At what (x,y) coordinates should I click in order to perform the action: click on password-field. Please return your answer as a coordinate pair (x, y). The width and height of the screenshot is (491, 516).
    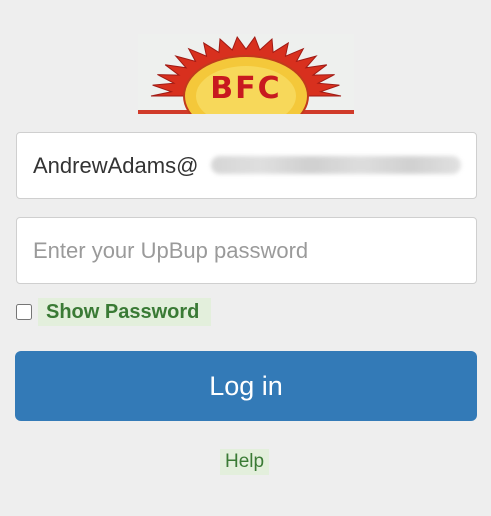
    Looking at the image, I should click on (246, 250).